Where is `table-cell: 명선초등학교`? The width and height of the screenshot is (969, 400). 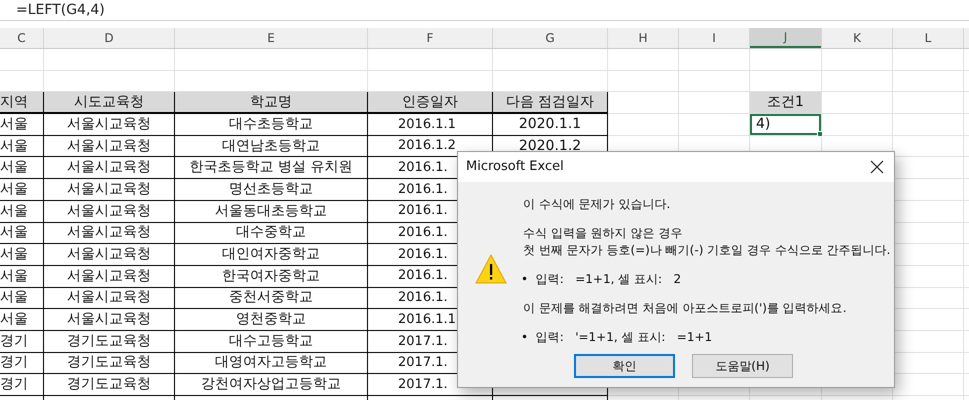 table-cell: 명선초등학교 is located at coordinates (271, 190).